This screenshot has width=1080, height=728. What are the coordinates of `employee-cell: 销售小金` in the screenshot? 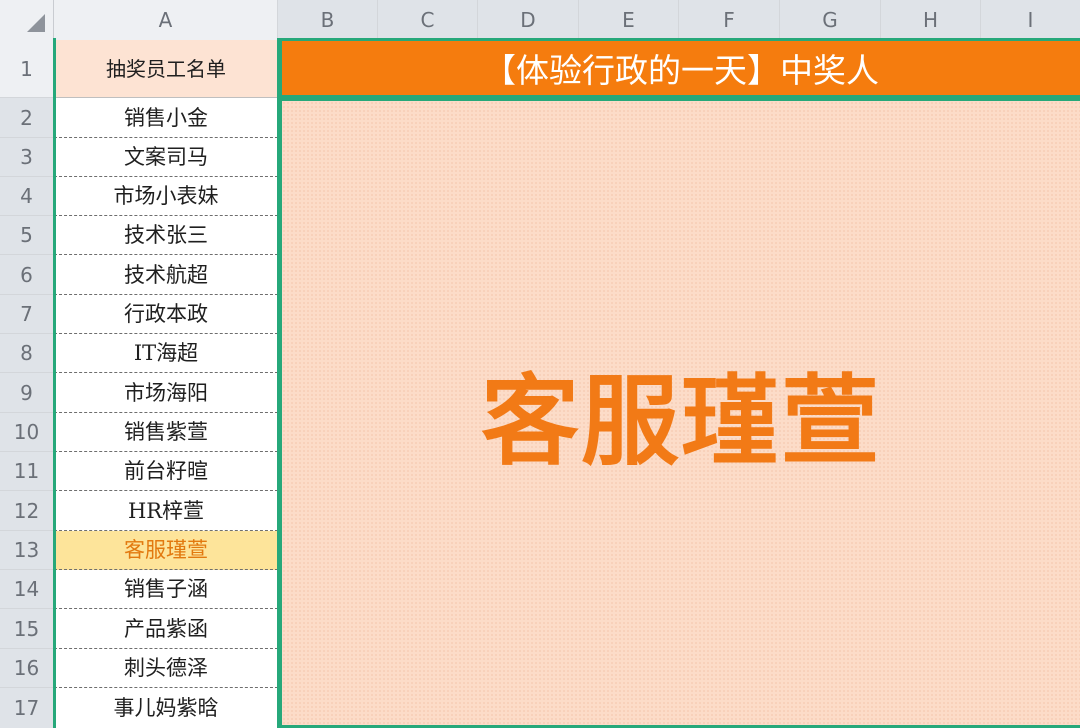 It's located at (166, 118).